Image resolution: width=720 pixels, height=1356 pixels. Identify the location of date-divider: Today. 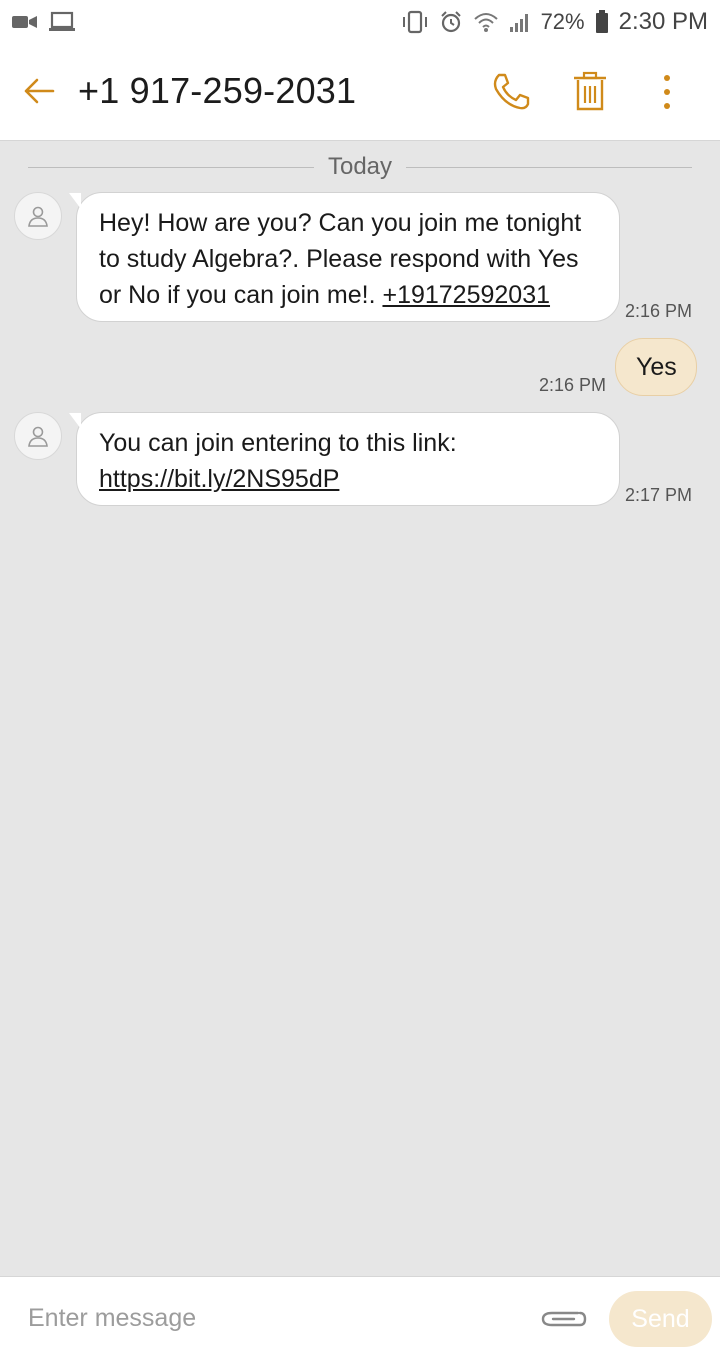
(360, 167).